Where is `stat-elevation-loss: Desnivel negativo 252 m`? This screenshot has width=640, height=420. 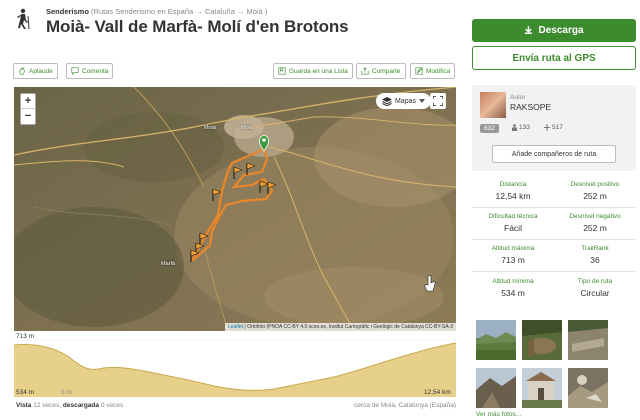
stat-elevation-loss: Desnivel negativo 252 m is located at coordinates (595, 223).